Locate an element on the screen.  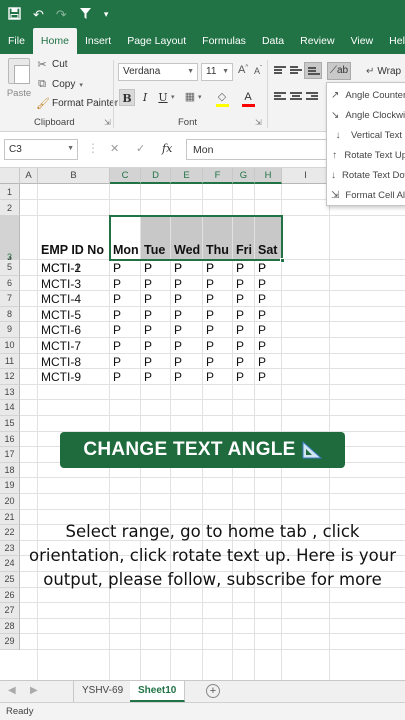
emp-id-cell: MCTI-4 is located at coordinates (61, 299).